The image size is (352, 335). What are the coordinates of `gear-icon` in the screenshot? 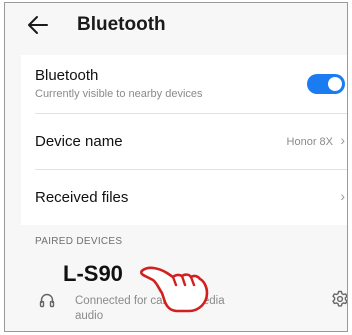 It's located at (339, 299).